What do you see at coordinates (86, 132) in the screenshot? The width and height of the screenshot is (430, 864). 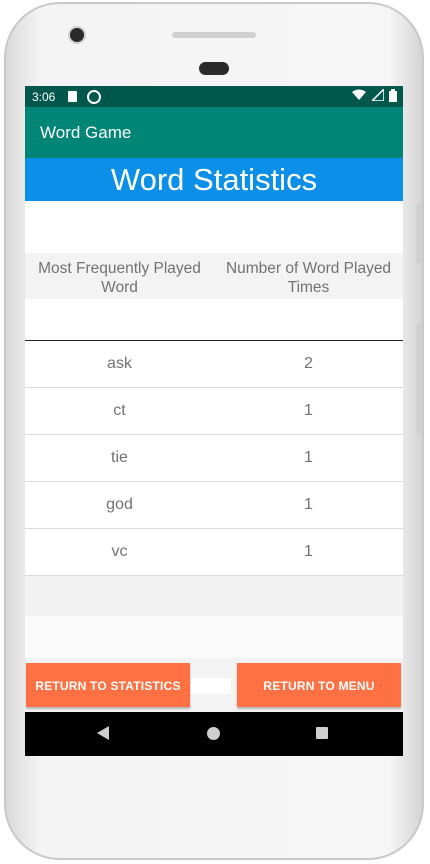 I see `app-title: Word Game` at bounding box center [86, 132].